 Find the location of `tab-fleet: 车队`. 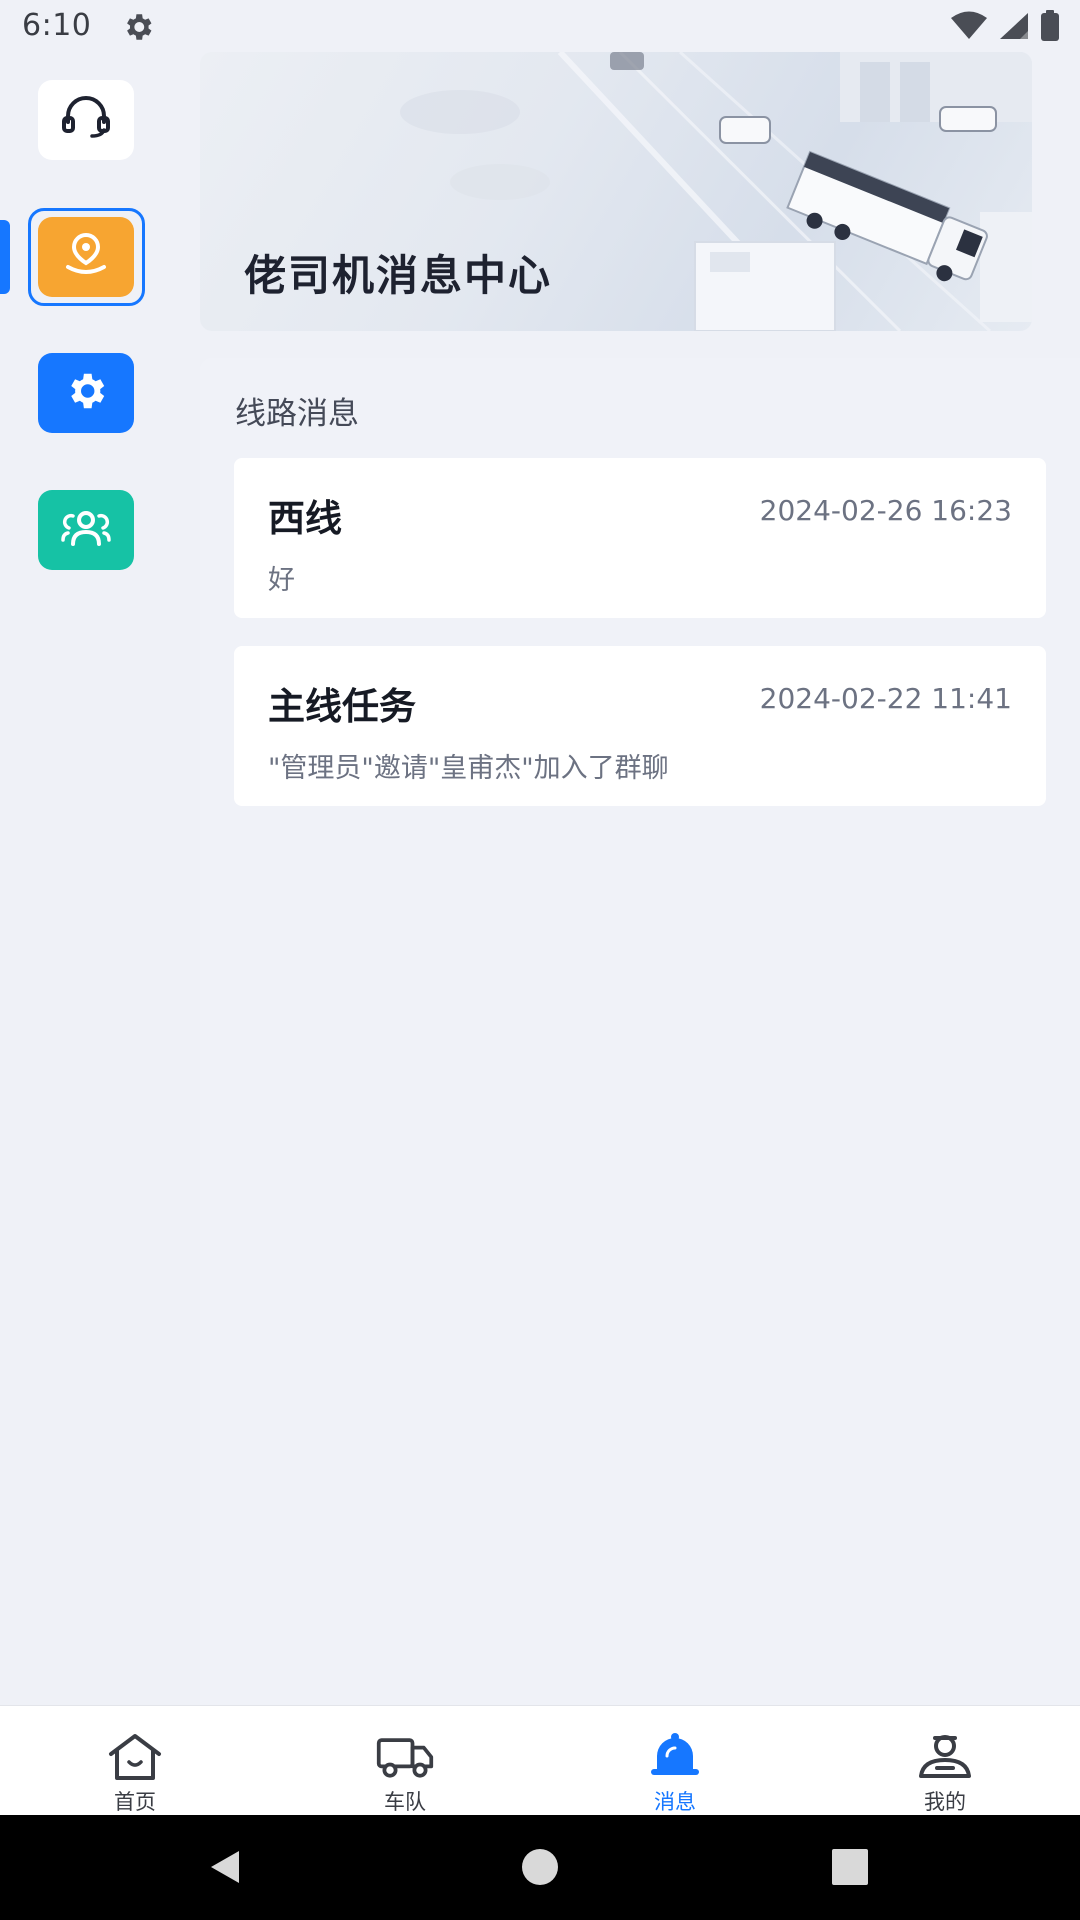

tab-fleet: 车队 is located at coordinates (405, 1761).